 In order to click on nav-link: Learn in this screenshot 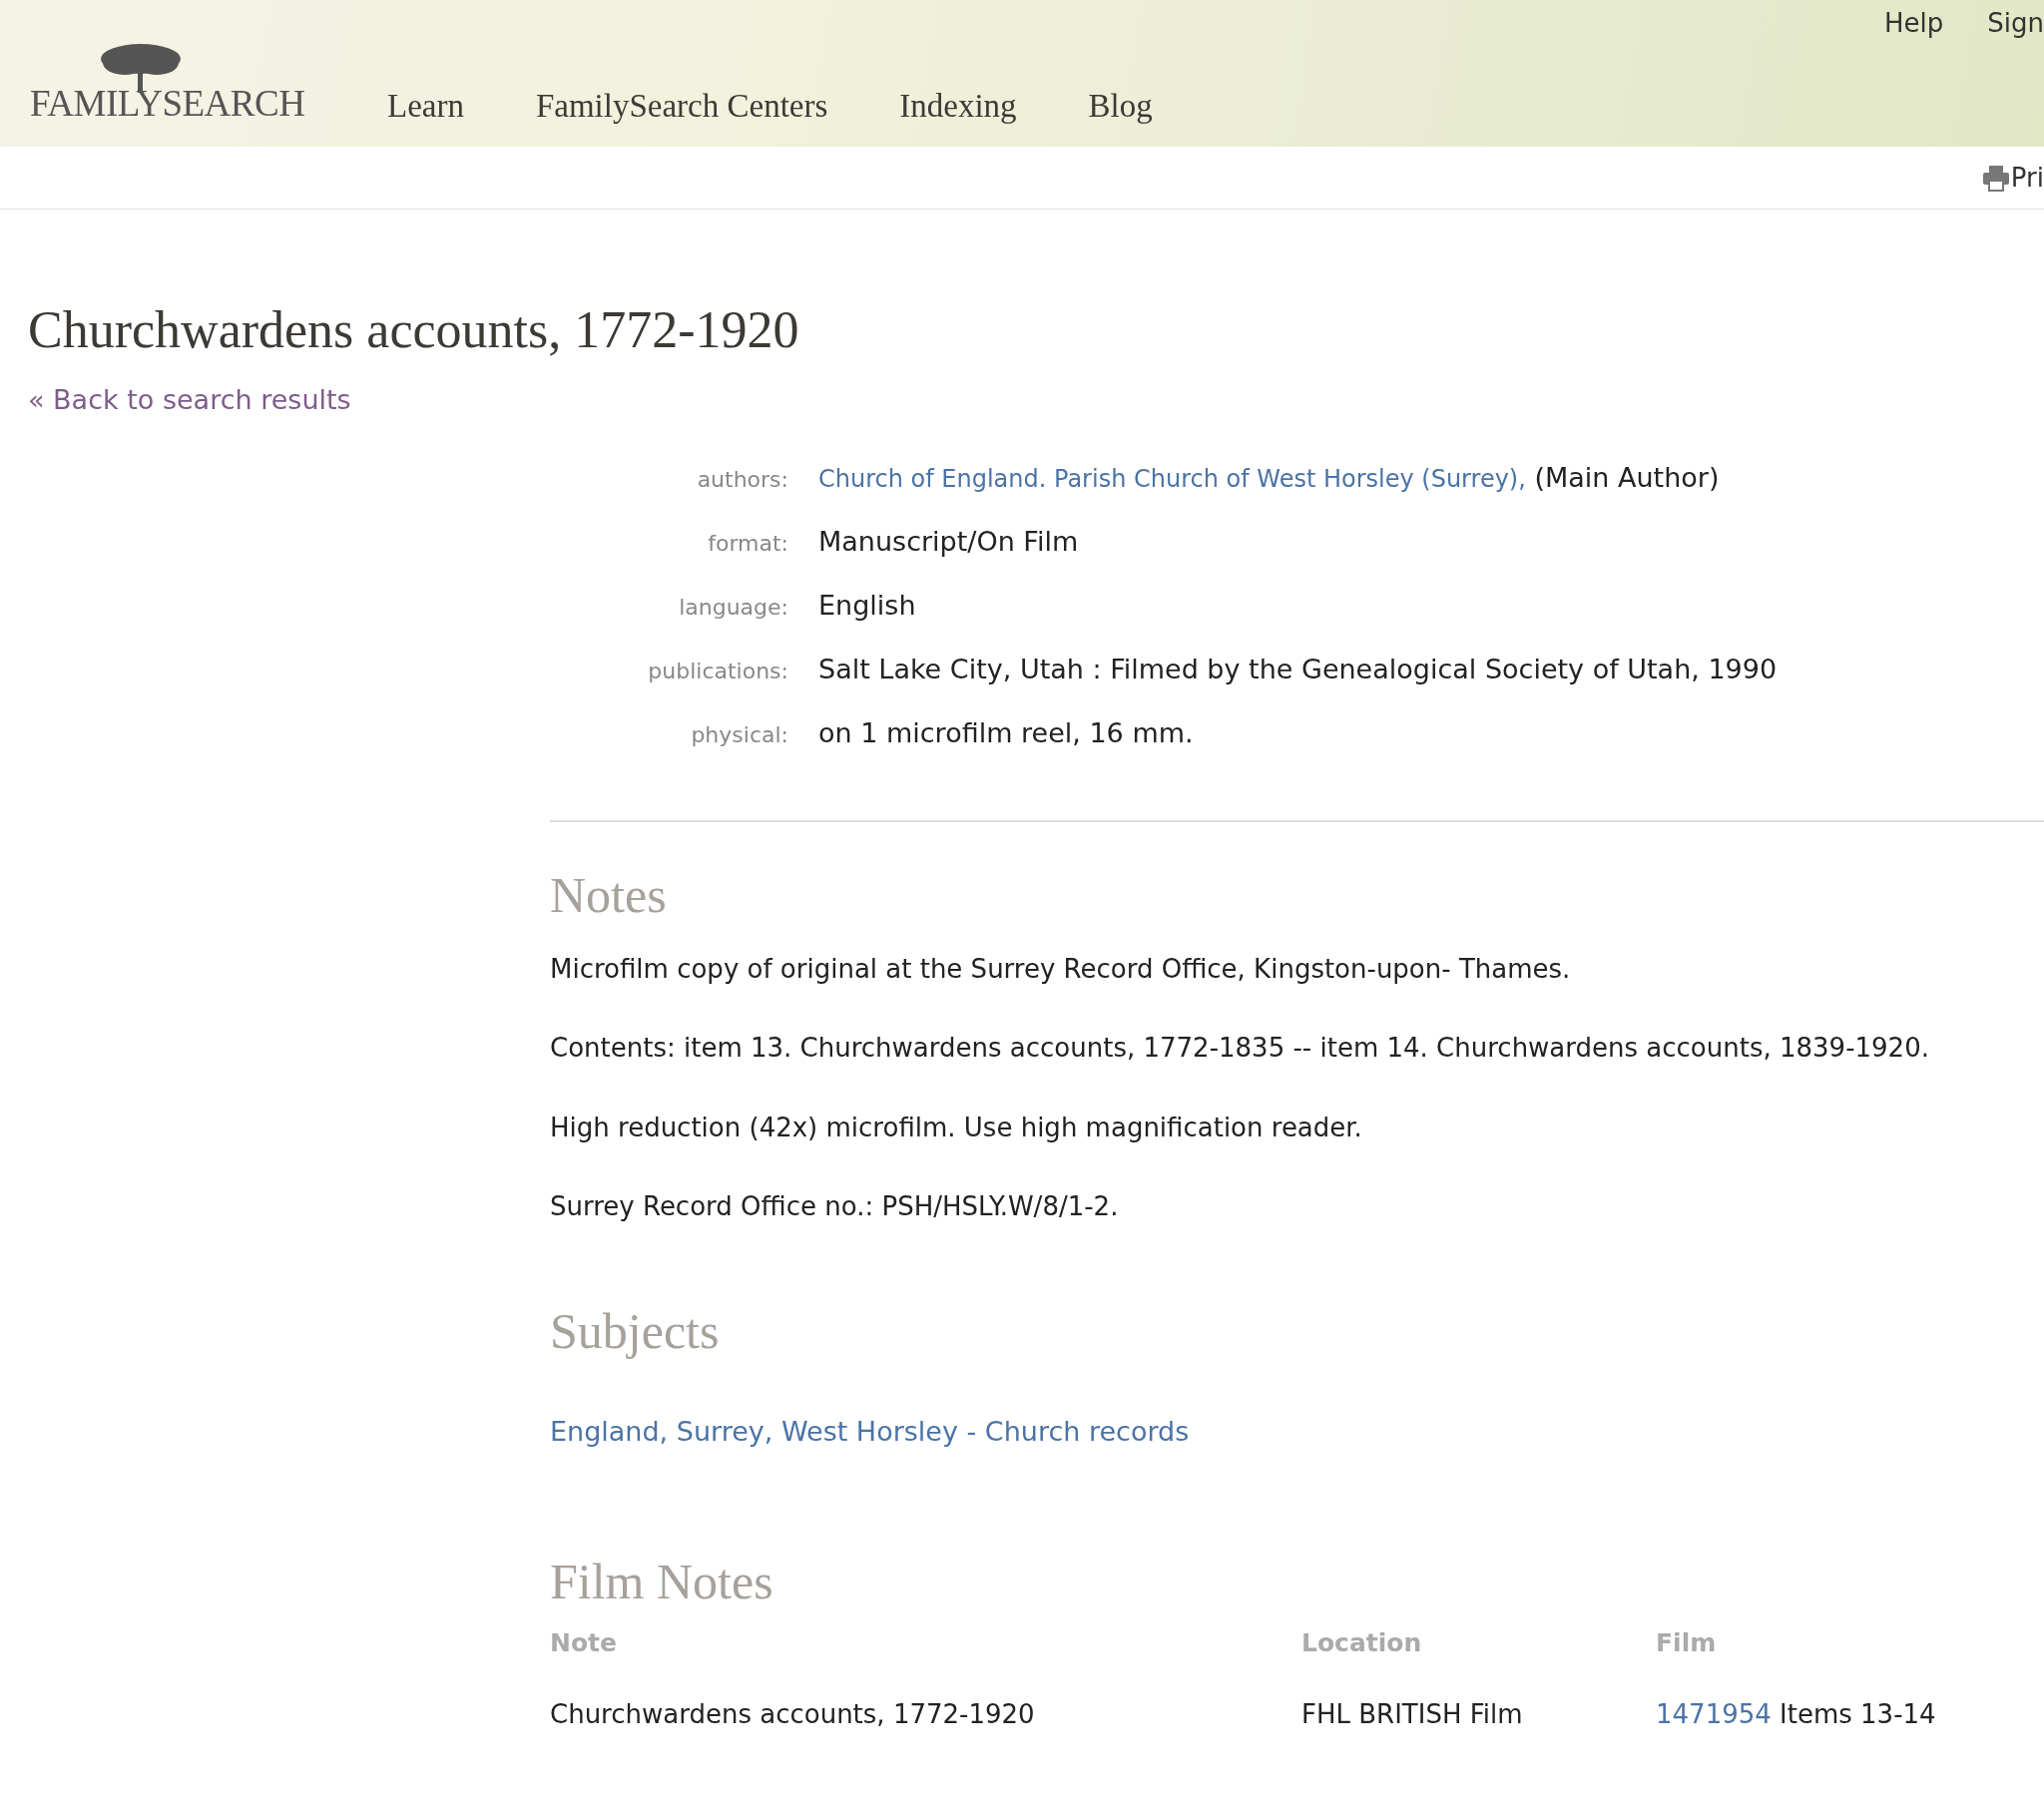, I will do `click(425, 106)`.